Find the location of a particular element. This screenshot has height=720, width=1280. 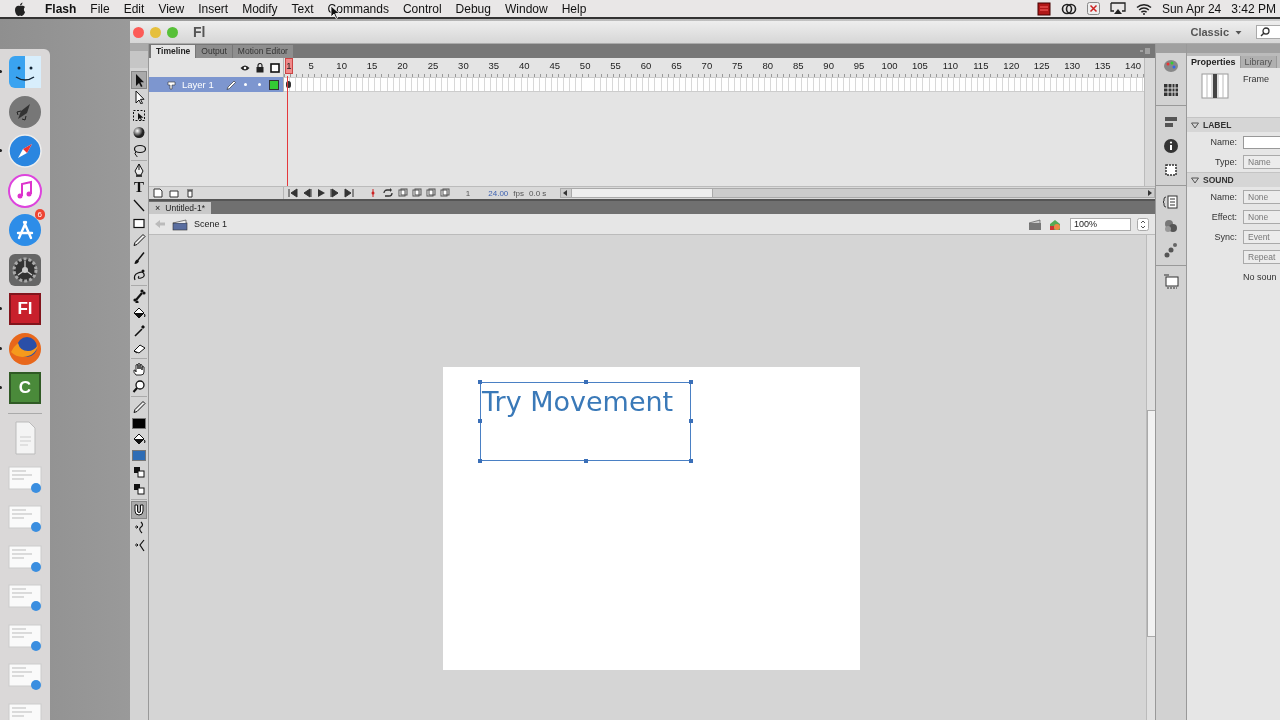

caret-icon is located at coordinates (1238, 32).